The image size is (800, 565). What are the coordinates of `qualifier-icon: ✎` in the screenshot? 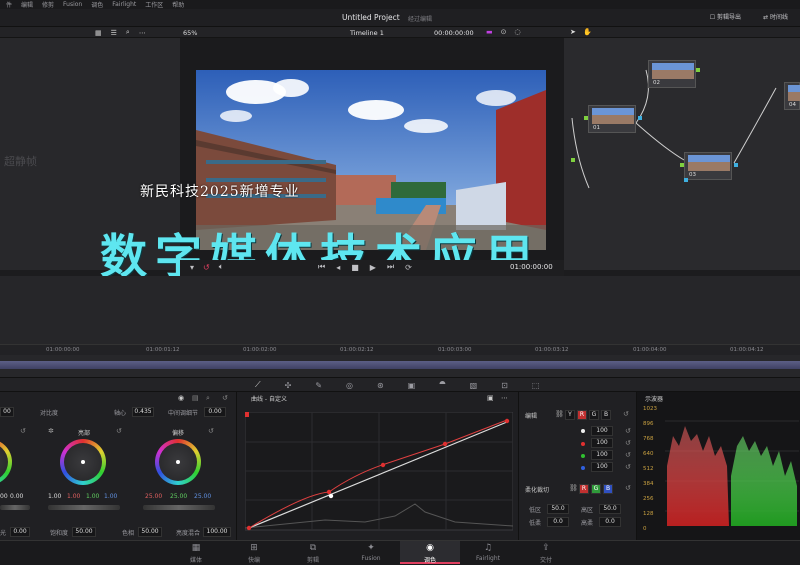 It's located at (318, 385).